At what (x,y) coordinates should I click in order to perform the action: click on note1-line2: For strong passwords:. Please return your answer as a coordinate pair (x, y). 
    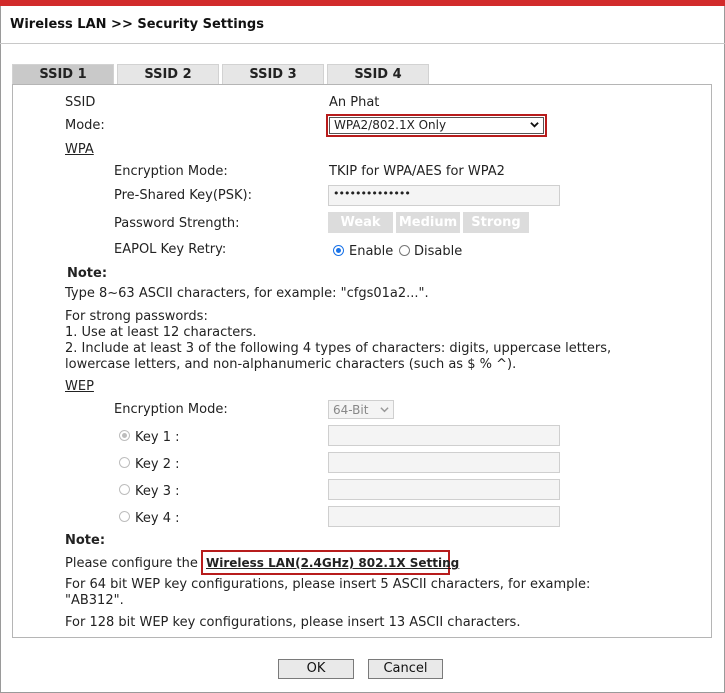
    Looking at the image, I should click on (136, 316).